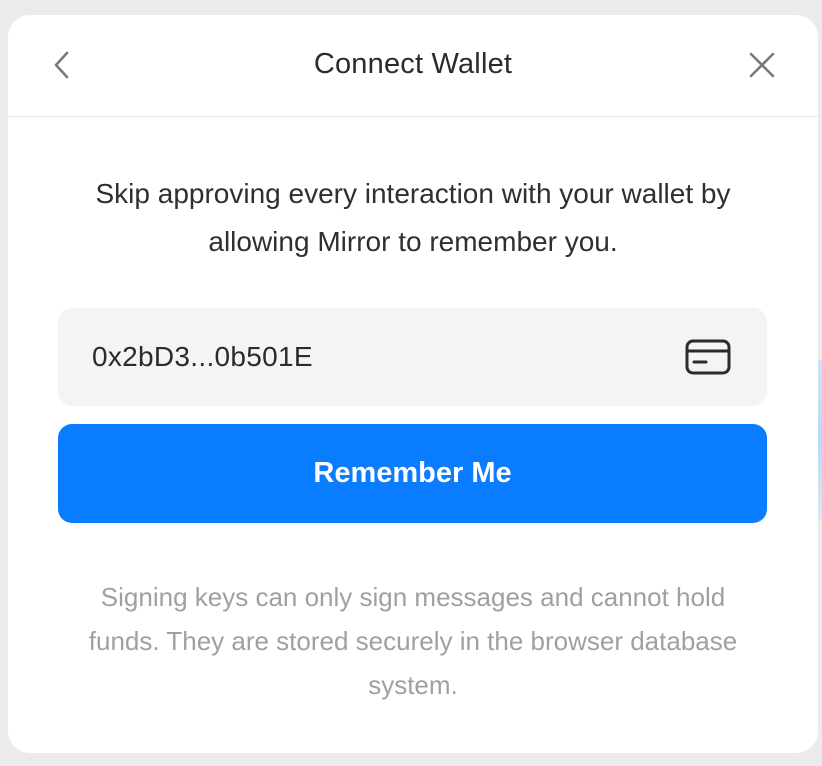 This screenshot has width=822, height=766. I want to click on close-icon, so click(762, 67).